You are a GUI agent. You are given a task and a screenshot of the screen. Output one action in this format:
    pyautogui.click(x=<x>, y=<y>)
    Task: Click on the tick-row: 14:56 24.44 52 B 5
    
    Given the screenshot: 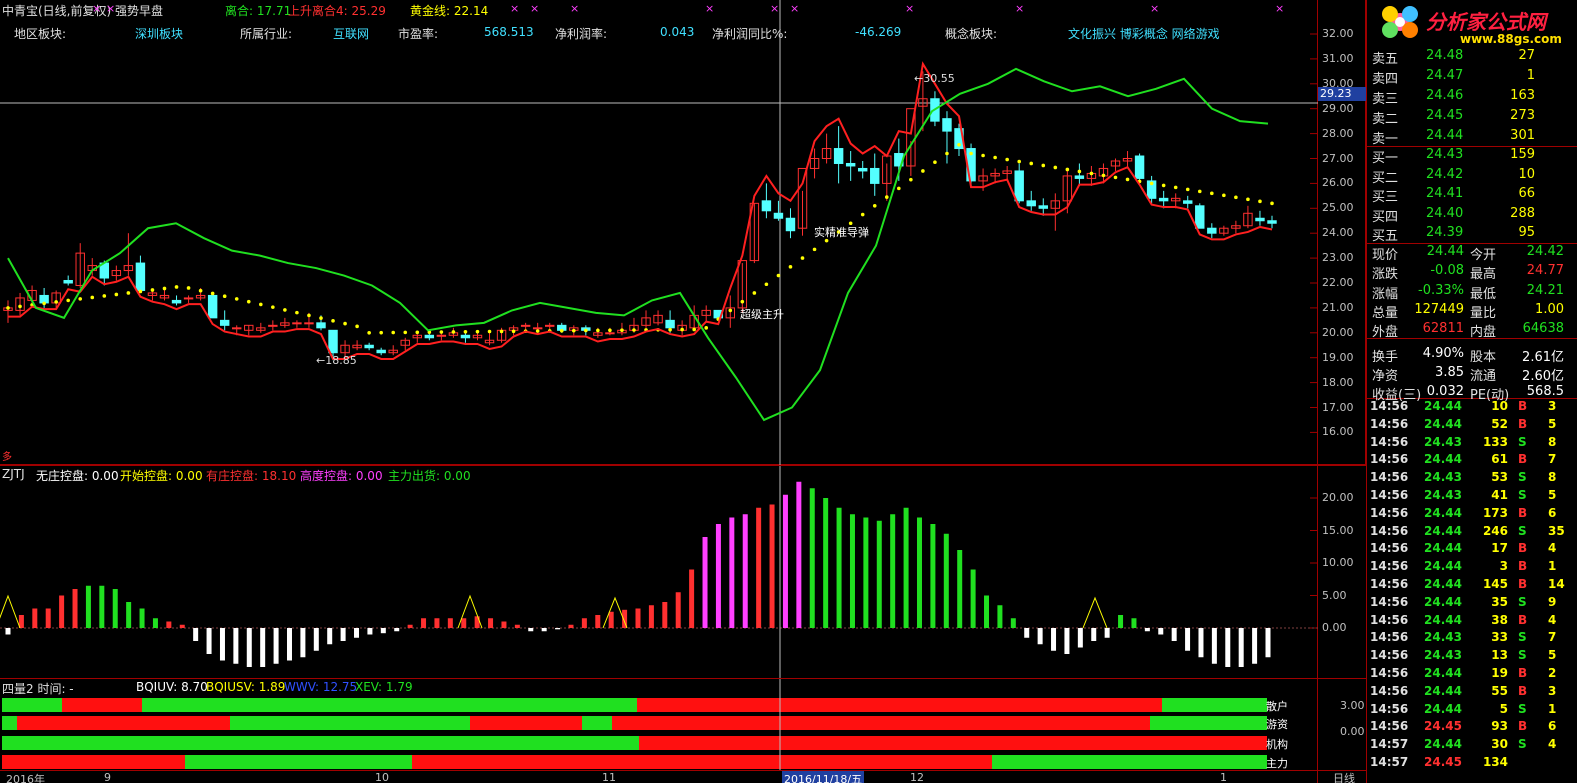 What is the action you would take?
    pyautogui.click(x=1468, y=426)
    